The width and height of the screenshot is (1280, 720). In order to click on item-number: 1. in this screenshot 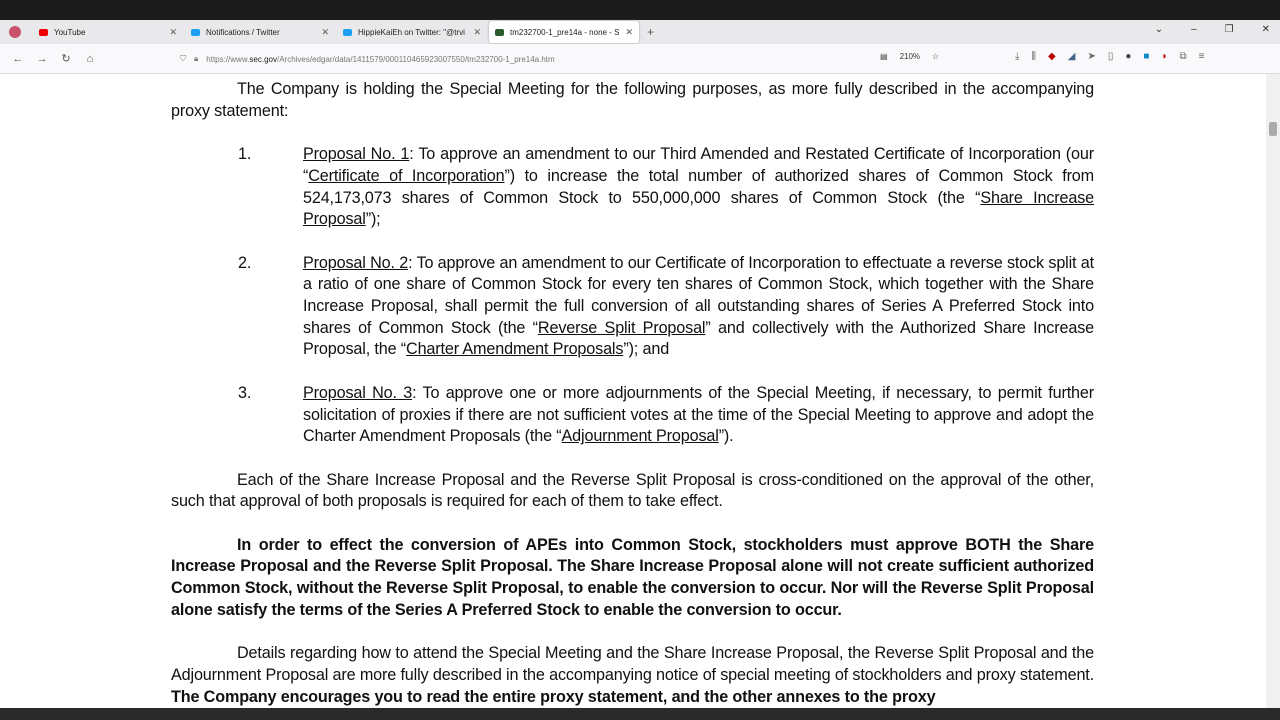, I will do `click(245, 154)`.